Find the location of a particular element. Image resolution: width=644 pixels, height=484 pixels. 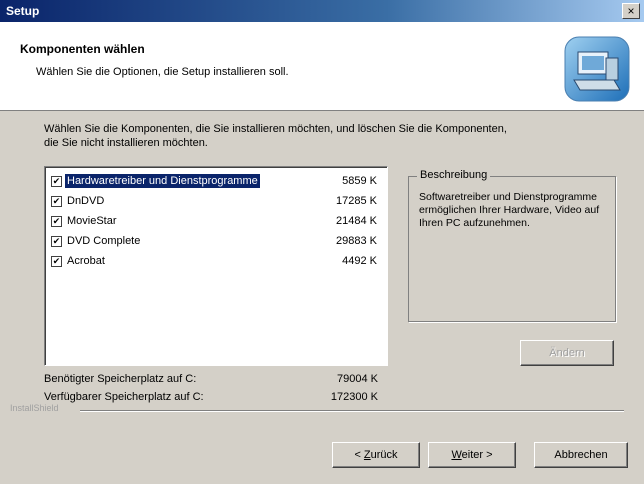

available-space-value: 172300 K is located at coordinates (354, 397).